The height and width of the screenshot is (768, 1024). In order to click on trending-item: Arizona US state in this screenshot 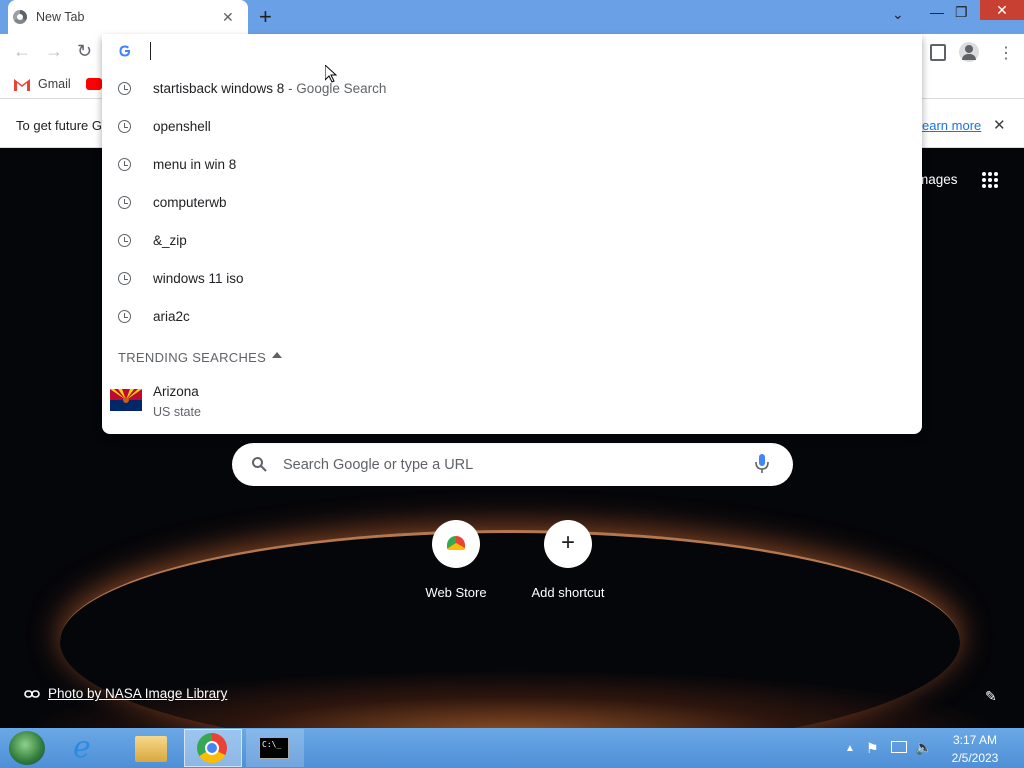, I will do `click(512, 404)`.